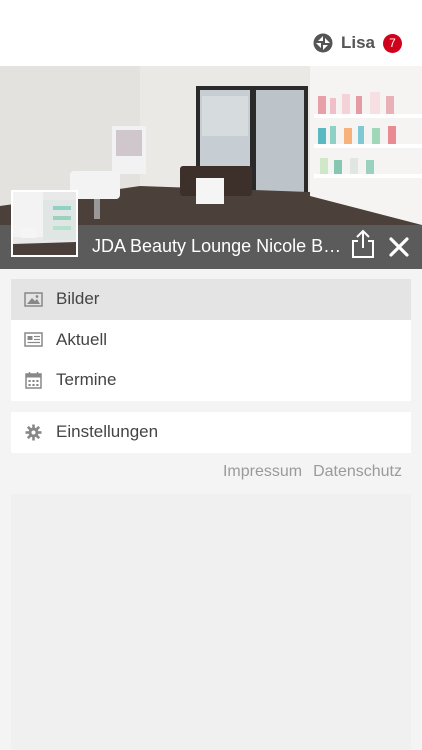 The height and width of the screenshot is (750, 422). I want to click on menu-item-einstellungen: Einstellungen, so click(211, 432).